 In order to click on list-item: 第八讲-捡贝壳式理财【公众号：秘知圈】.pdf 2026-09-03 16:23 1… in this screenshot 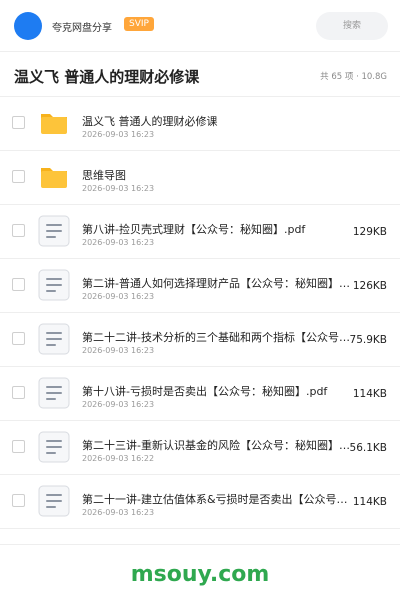, I will do `click(200, 232)`.